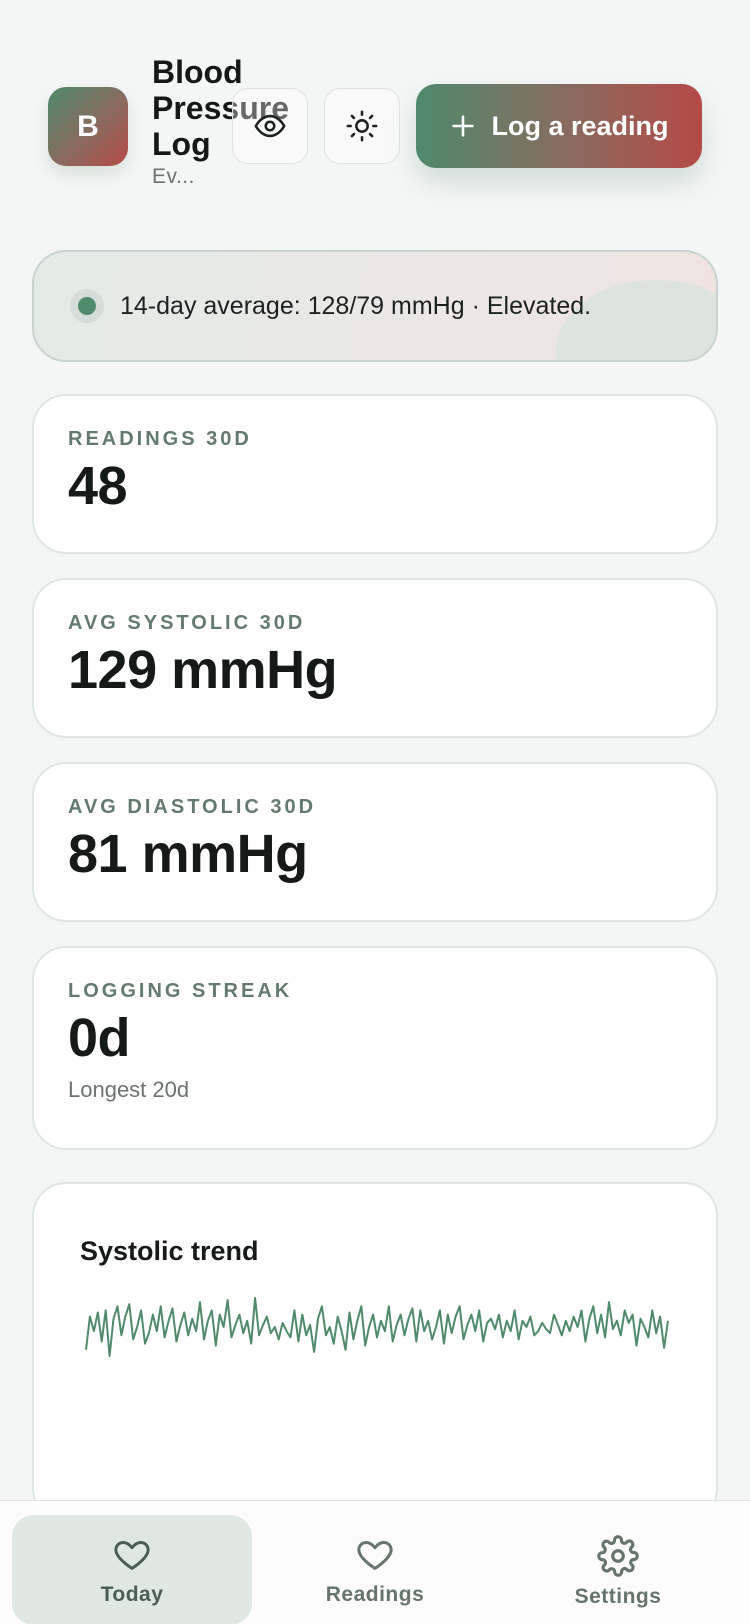 This screenshot has width=750, height=1624. I want to click on avatar: B, so click(88, 126).